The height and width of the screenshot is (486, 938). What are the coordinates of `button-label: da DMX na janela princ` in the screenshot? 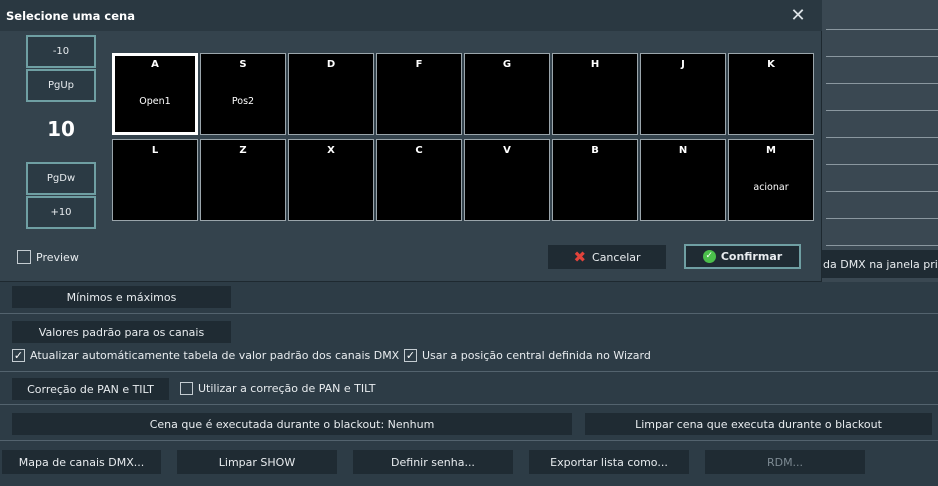 It's located at (880, 264).